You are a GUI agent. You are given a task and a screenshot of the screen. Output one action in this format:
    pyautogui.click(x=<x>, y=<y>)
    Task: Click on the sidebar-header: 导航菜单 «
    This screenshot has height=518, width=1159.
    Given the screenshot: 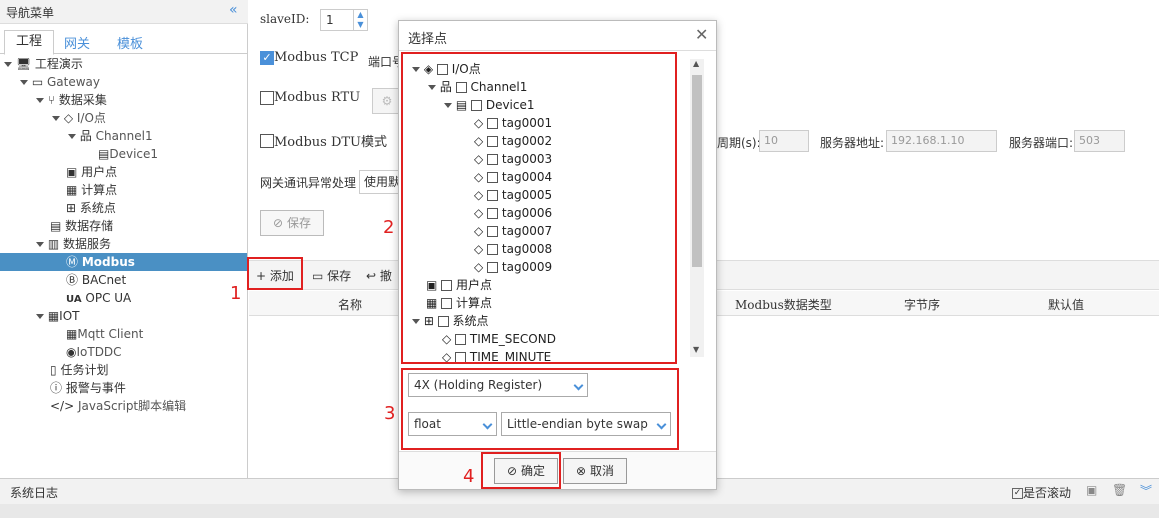 What is the action you would take?
    pyautogui.click(x=124, y=12)
    